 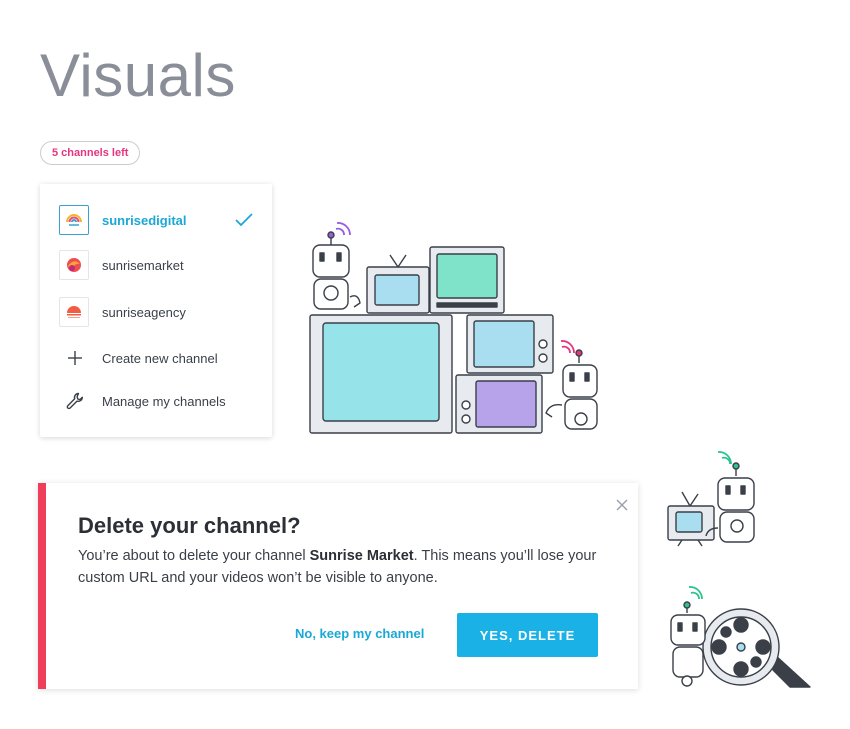 I want to click on film-reel-robot-illustration, so click(x=740, y=637).